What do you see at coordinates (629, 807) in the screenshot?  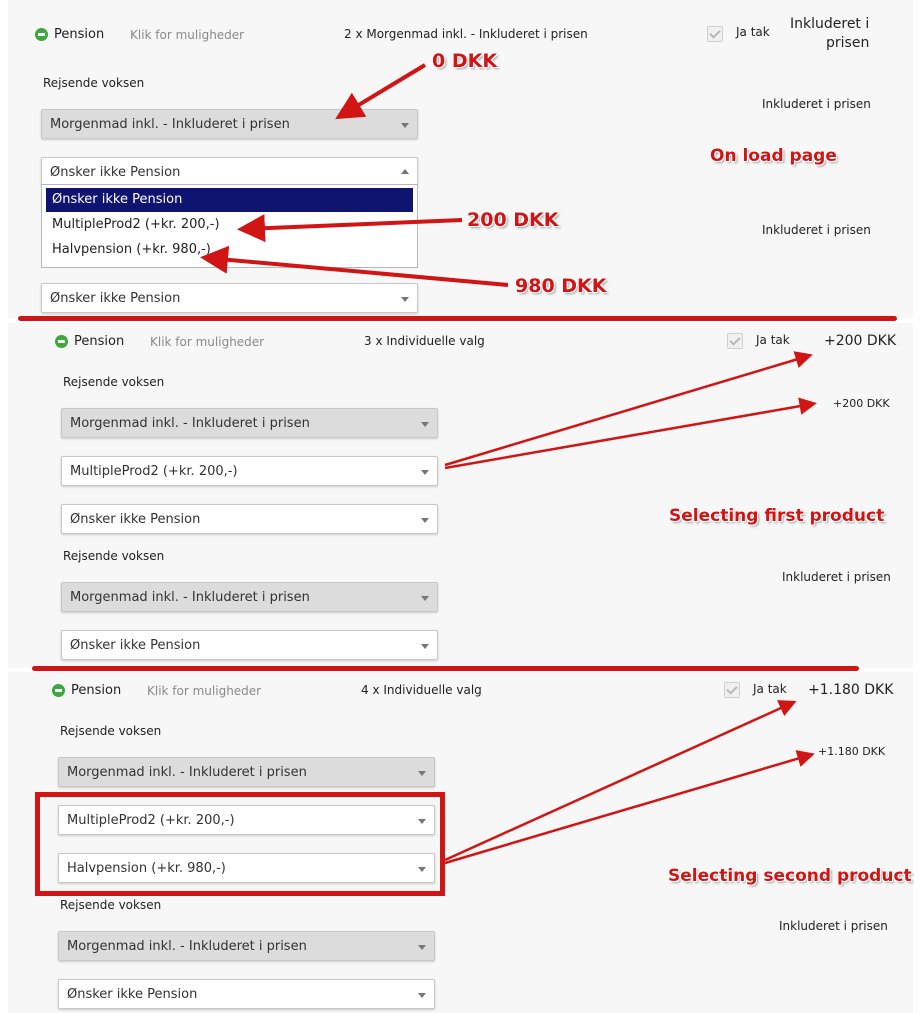 I see `arrow-section3-row` at bounding box center [629, 807].